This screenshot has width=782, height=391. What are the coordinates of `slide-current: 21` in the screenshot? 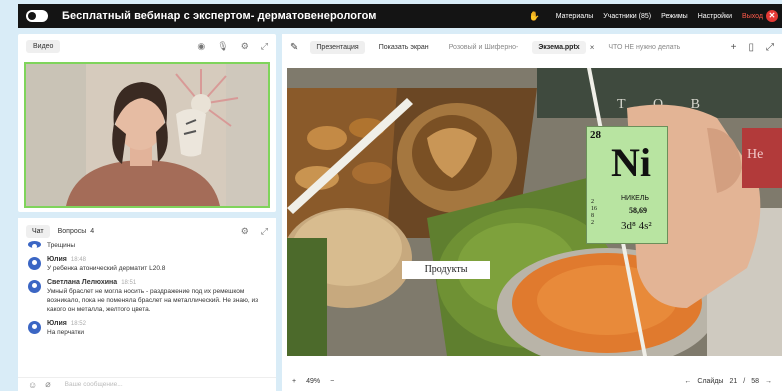 It's located at (733, 381).